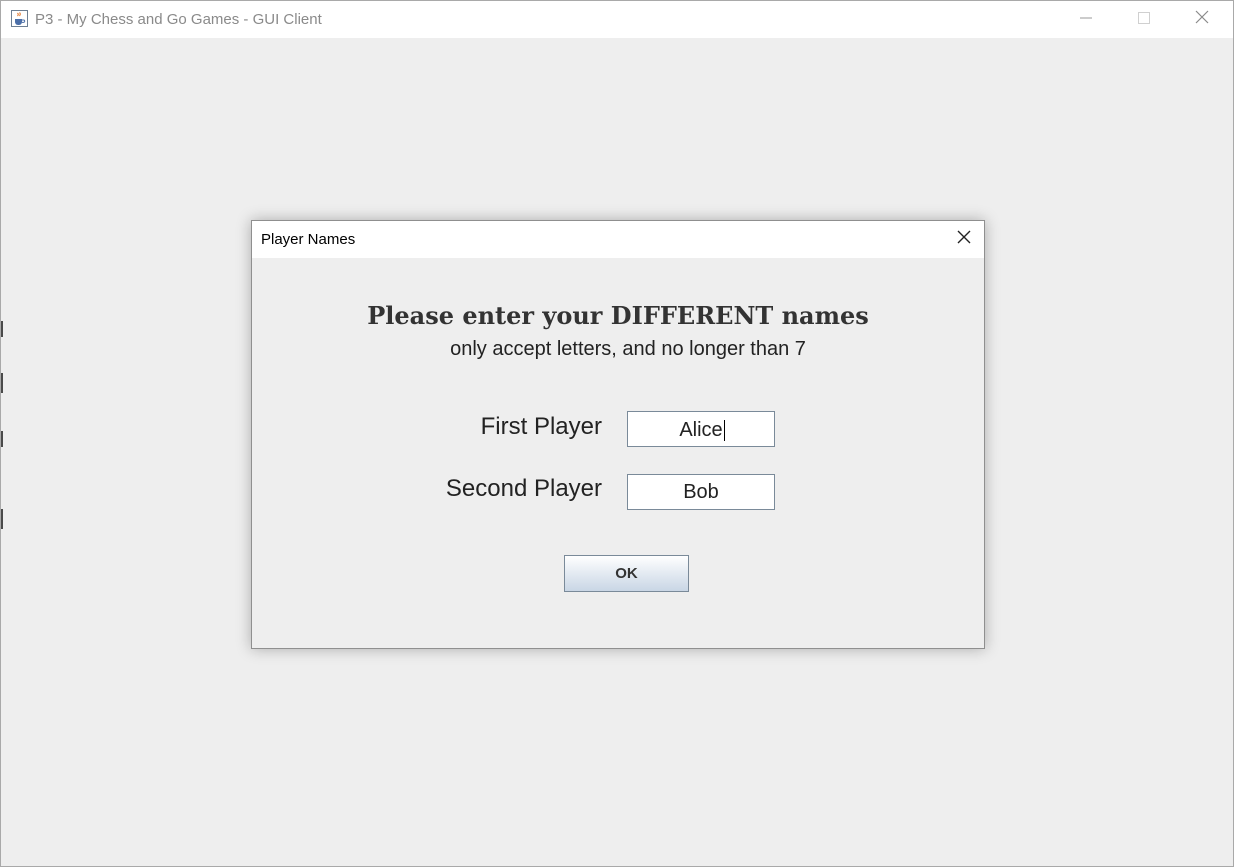 This screenshot has width=1234, height=867. I want to click on dialog-heading: Please enter your DIFFERENT names, so click(618, 315).